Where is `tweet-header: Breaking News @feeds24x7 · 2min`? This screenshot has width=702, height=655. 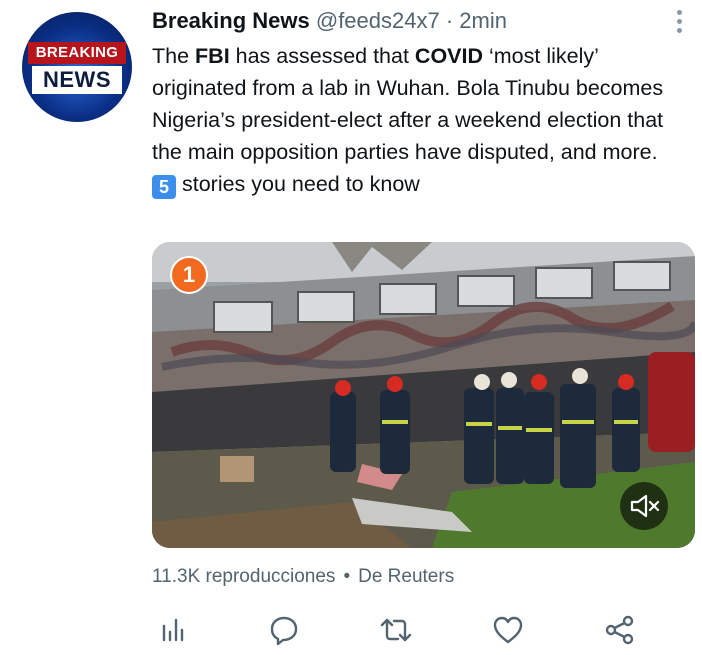 tweet-header: Breaking News @feeds24x7 · 2min is located at coordinates (329, 21).